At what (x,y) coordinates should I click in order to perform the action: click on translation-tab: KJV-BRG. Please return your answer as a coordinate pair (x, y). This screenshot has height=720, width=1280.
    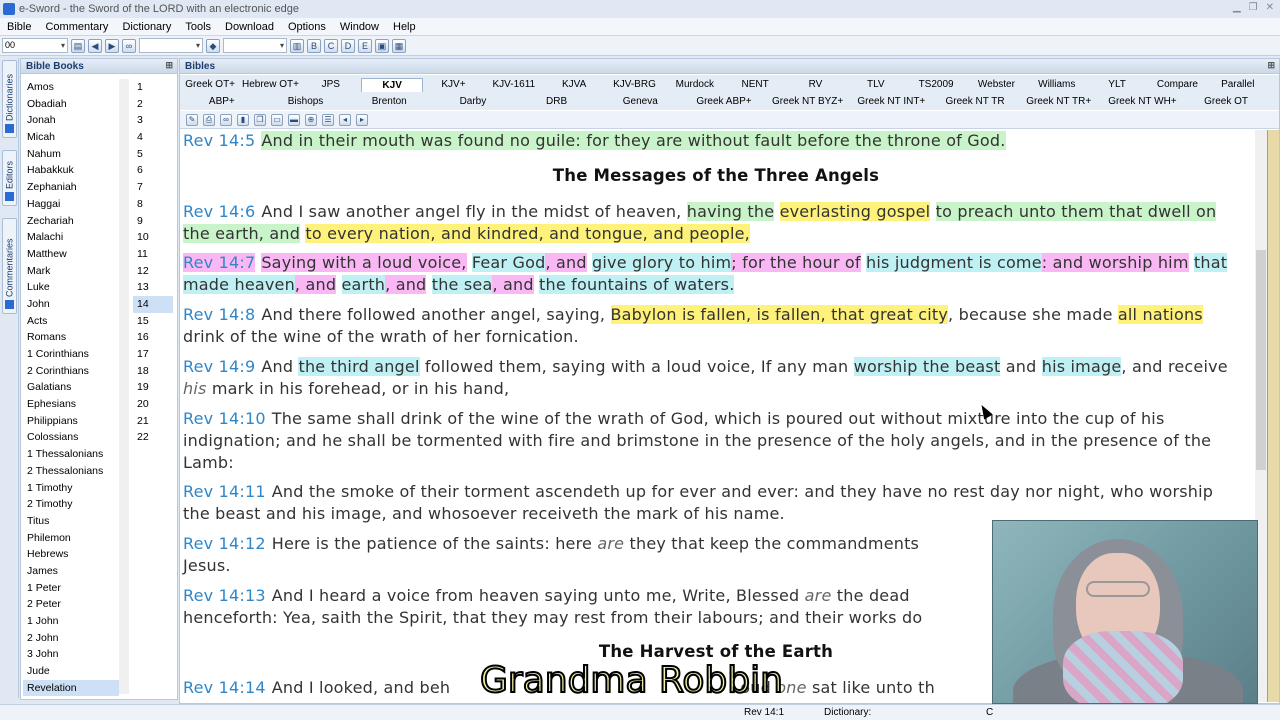
    Looking at the image, I should click on (634, 85).